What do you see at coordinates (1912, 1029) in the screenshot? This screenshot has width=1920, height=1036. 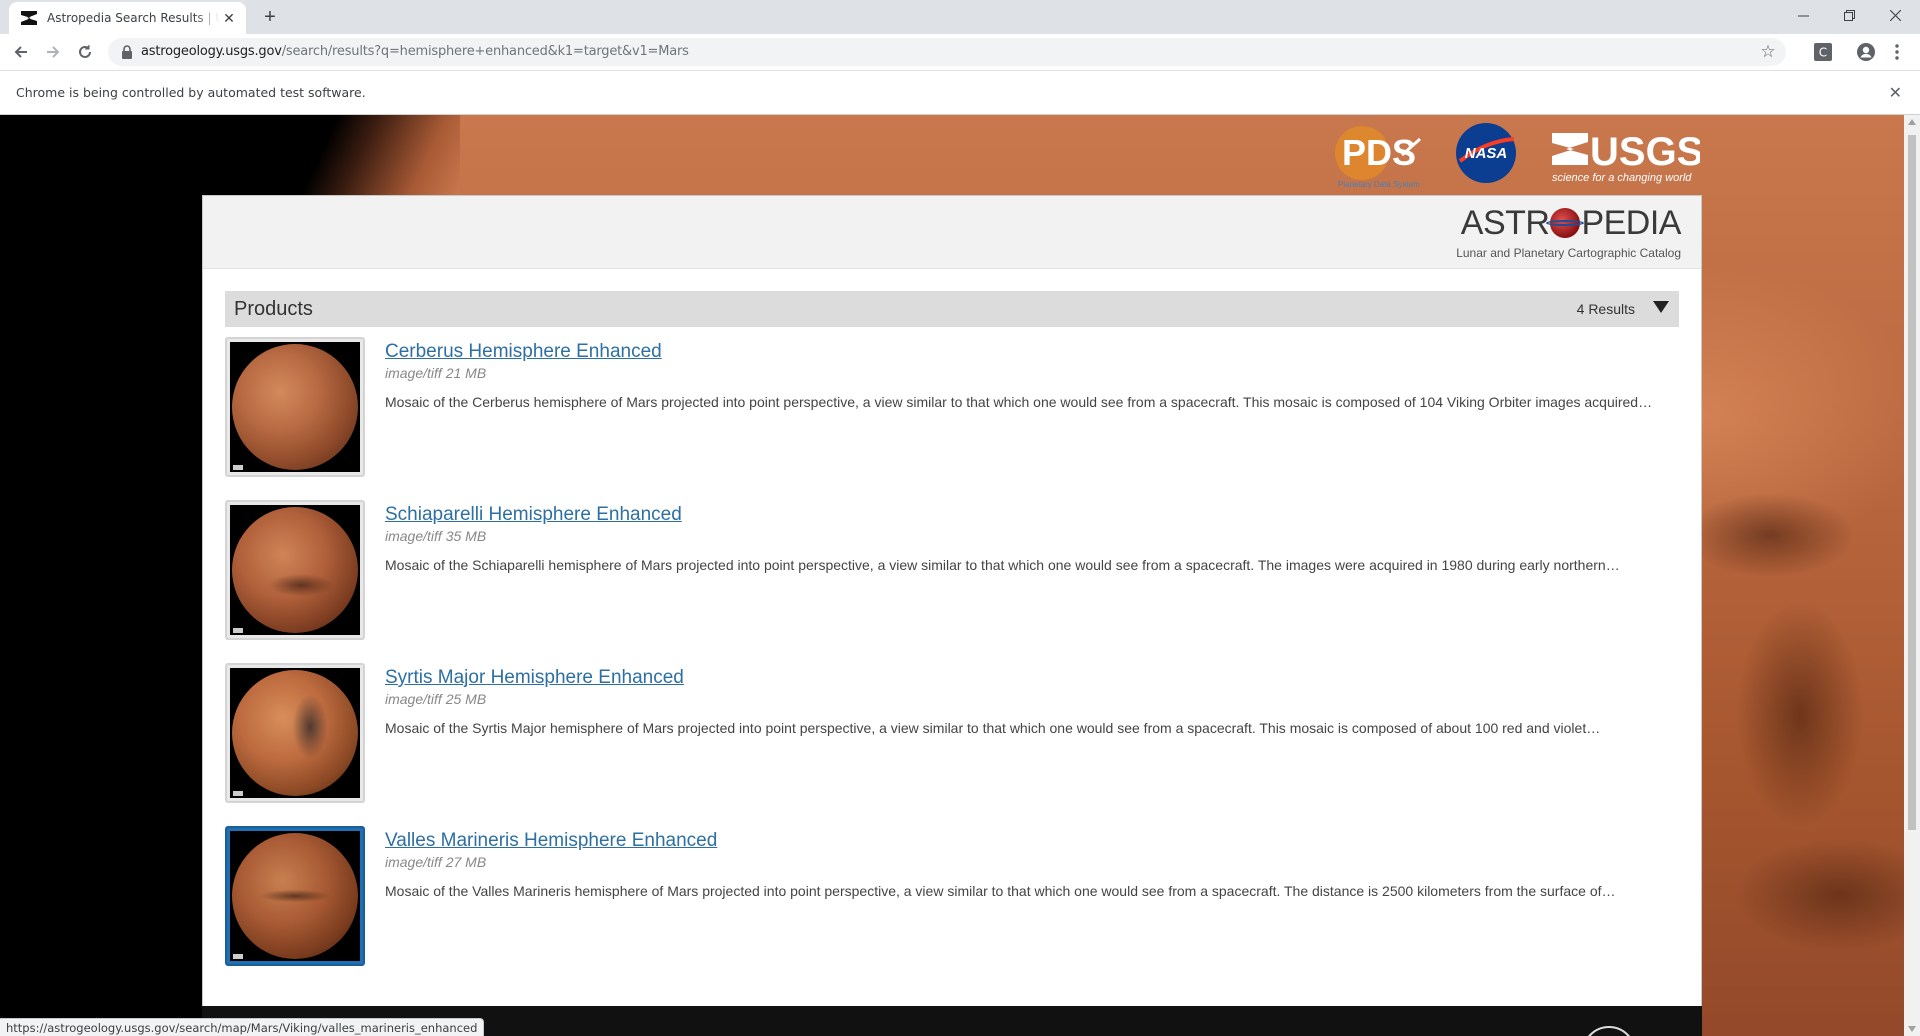 I see `scroll-down-icon` at bounding box center [1912, 1029].